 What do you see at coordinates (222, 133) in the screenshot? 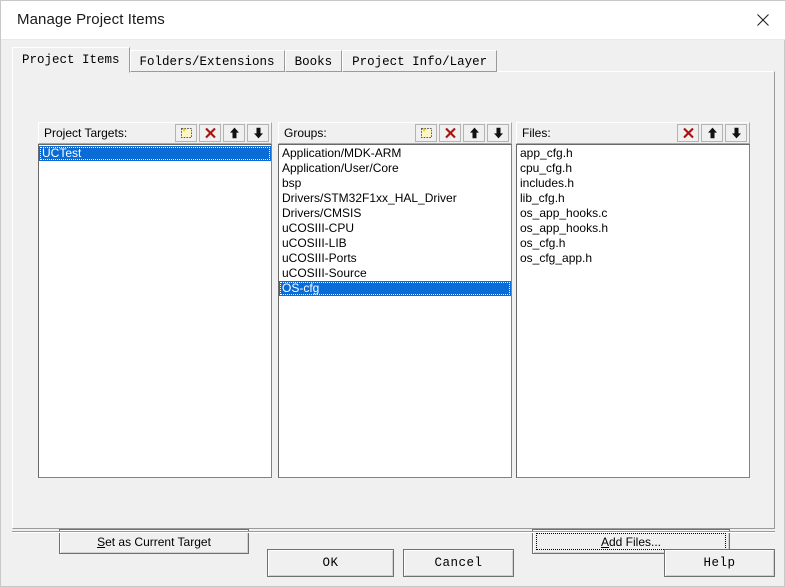
I see `project-targets-toolbar` at bounding box center [222, 133].